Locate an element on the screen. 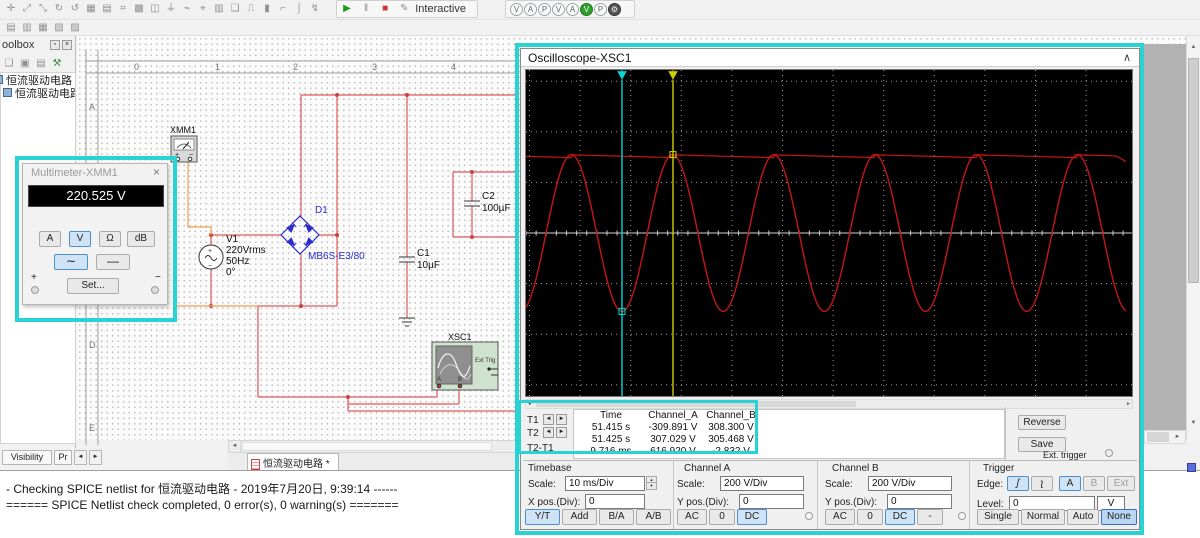 This screenshot has width=1200, height=538. canvas-hscrollbar: ◄ is located at coordinates (372, 446).